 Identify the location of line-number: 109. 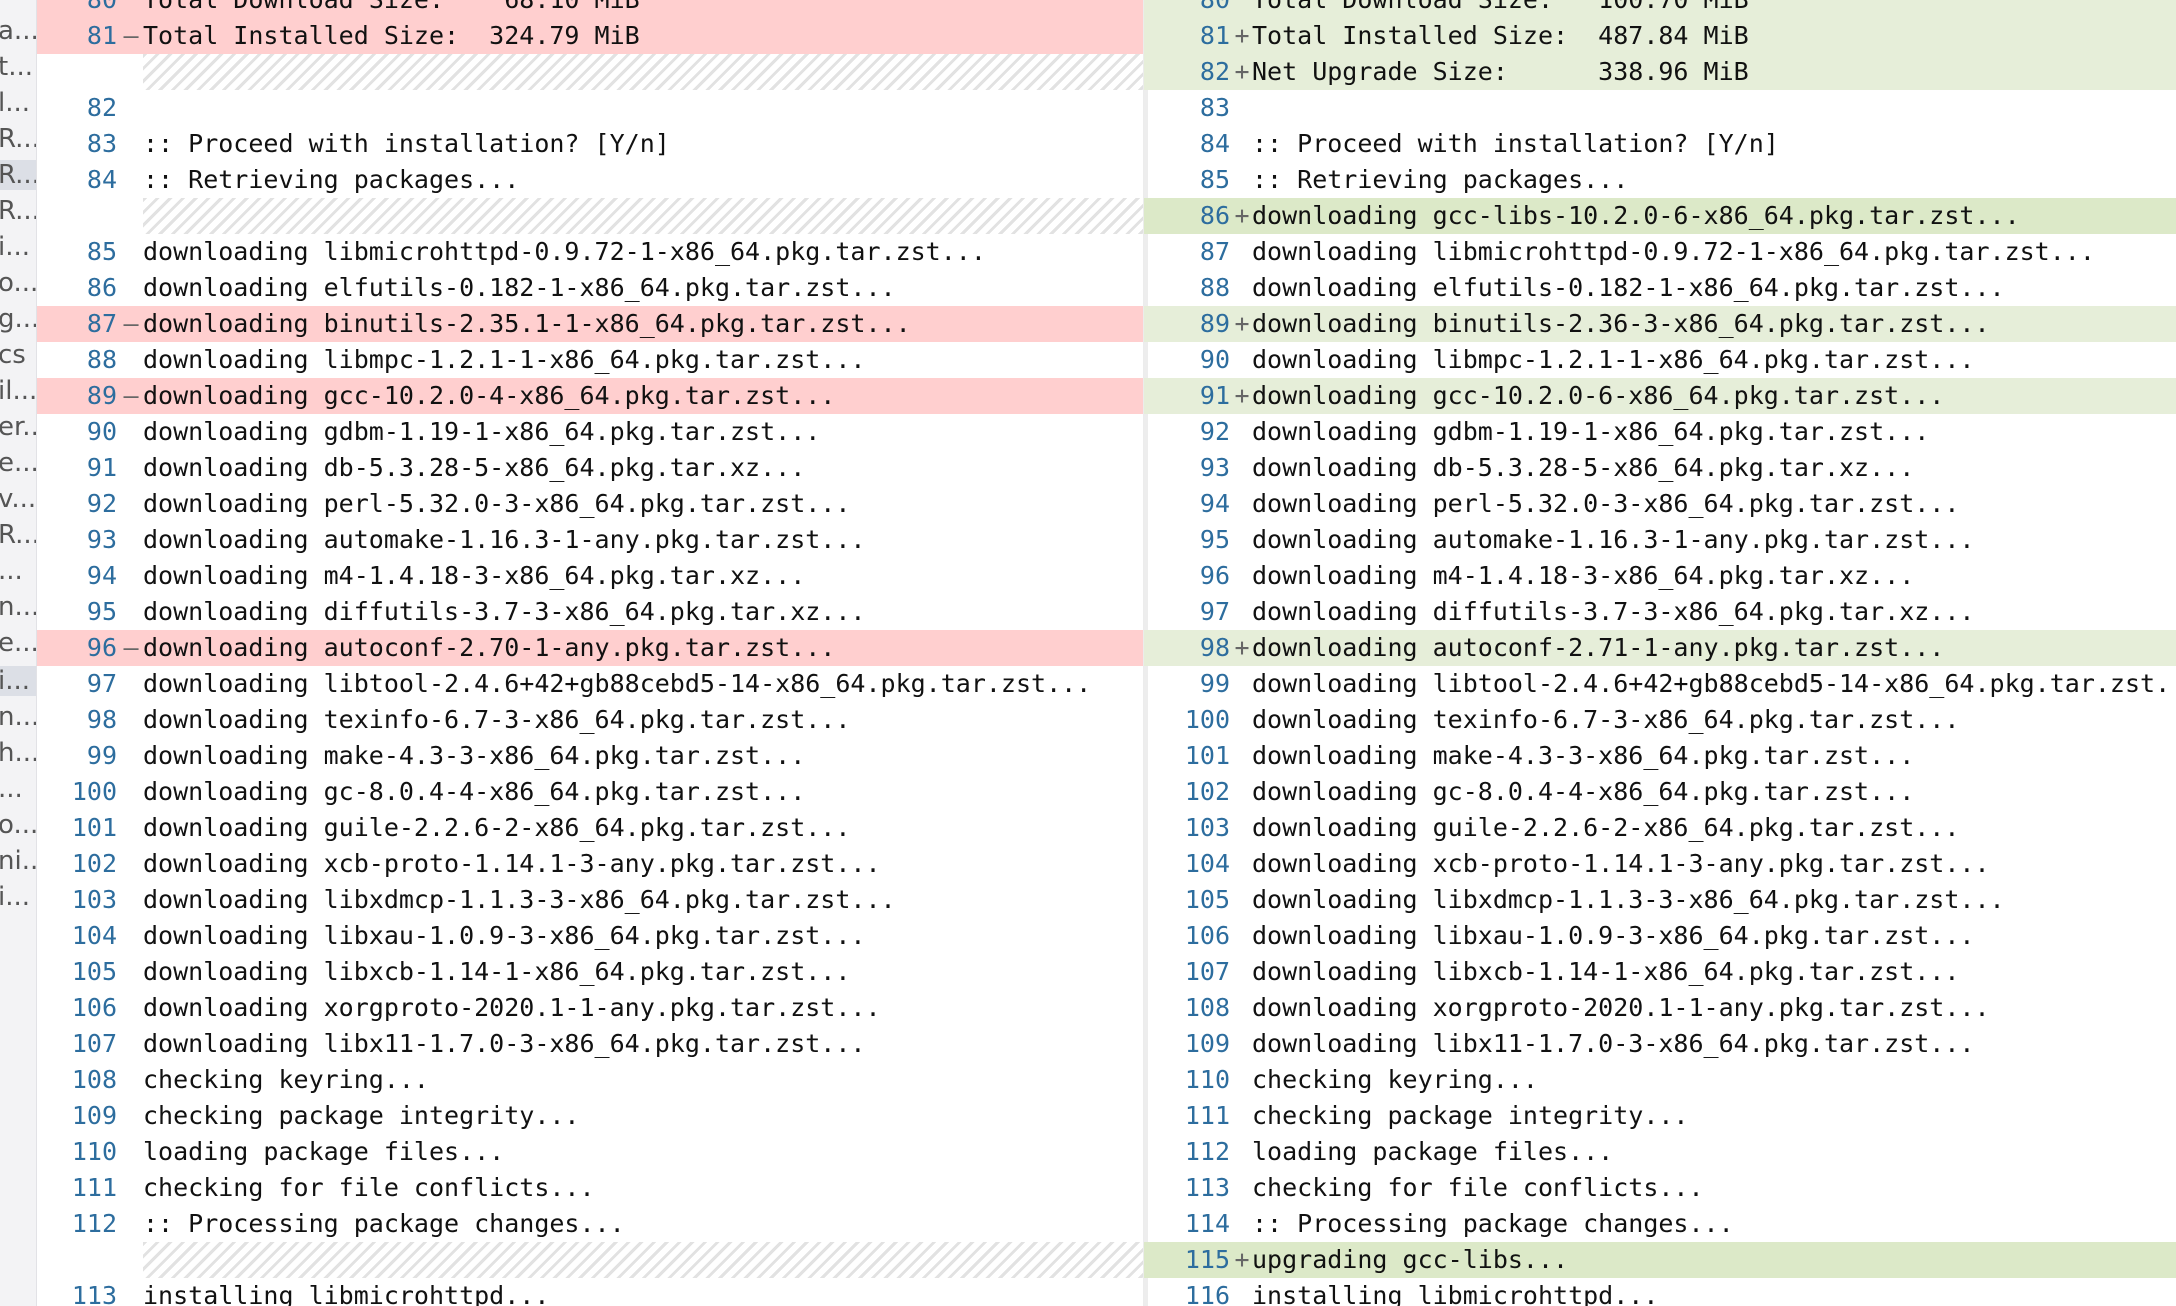
(94, 1115).